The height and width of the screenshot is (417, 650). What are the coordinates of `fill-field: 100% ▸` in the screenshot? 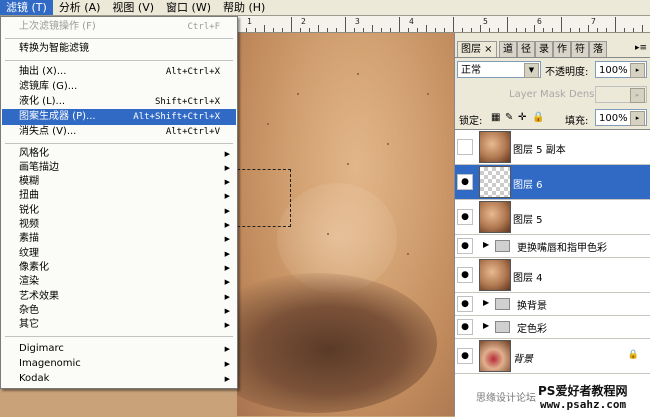 It's located at (621, 117).